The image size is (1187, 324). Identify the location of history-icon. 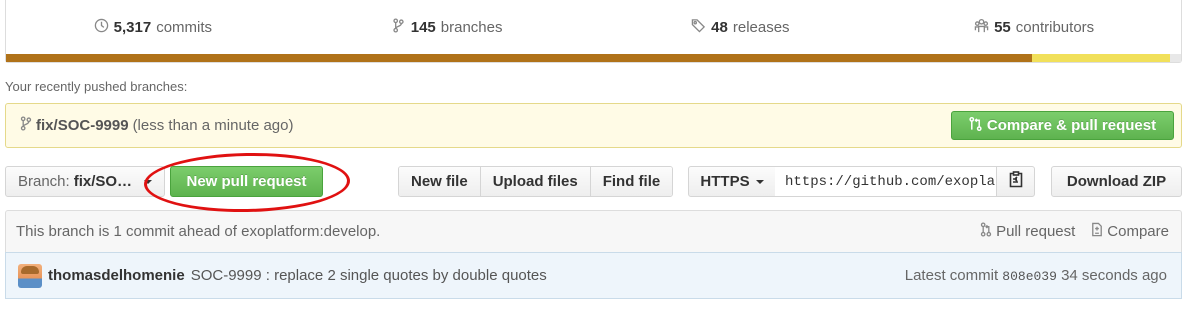
(101, 27).